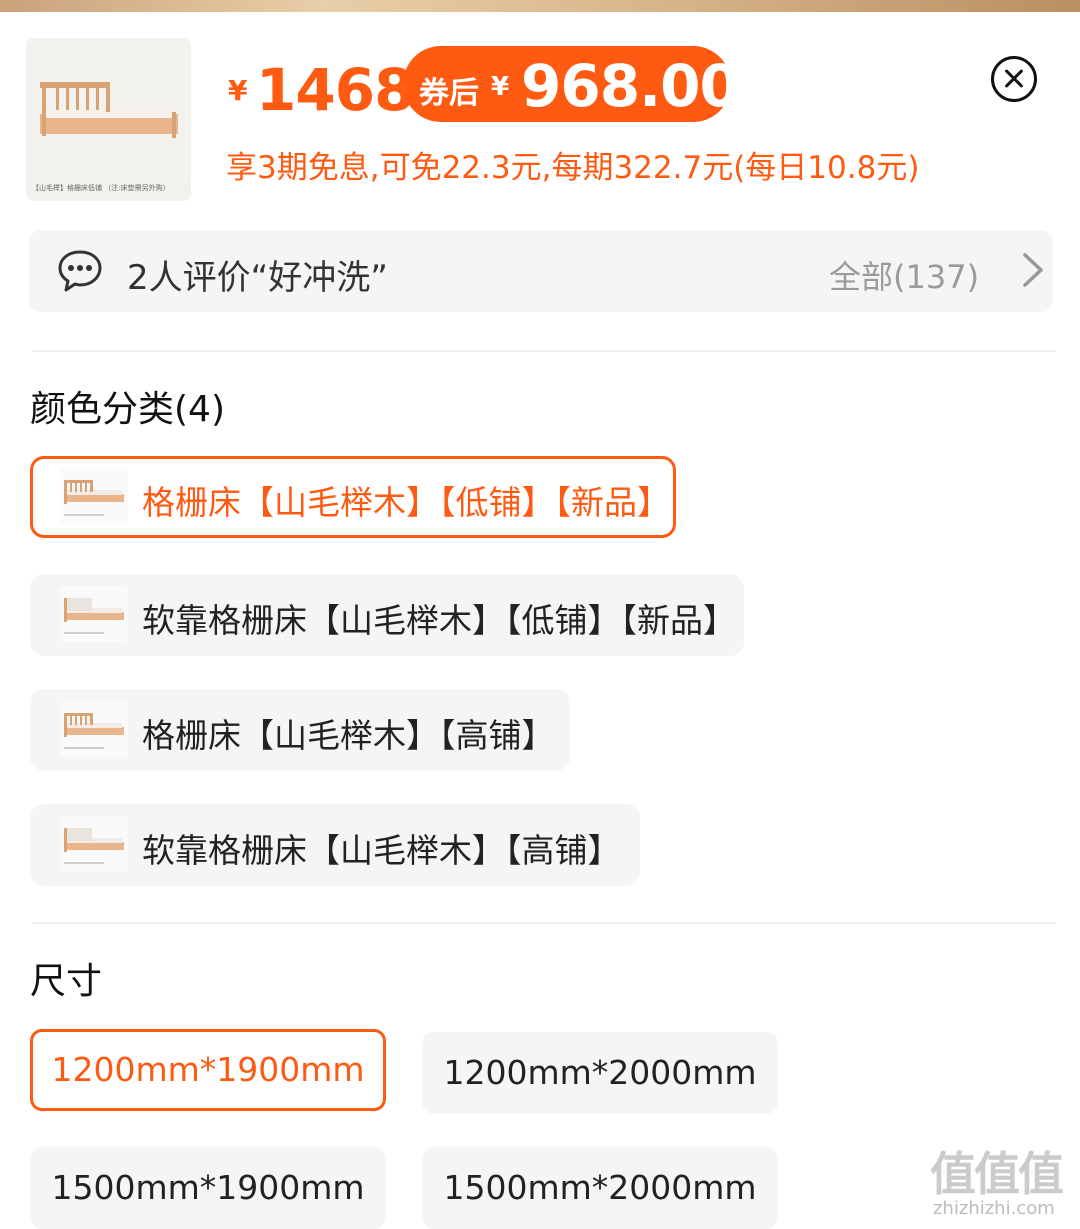 The image size is (1080, 1229). Describe the element at coordinates (630, 86) in the screenshot. I see `coupon-price: 968.00` at that location.